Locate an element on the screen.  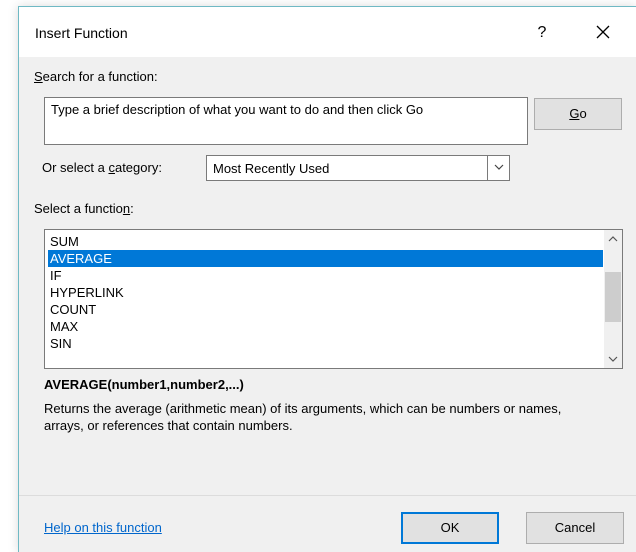
function-list-label: Select a function: is located at coordinates (84, 208).